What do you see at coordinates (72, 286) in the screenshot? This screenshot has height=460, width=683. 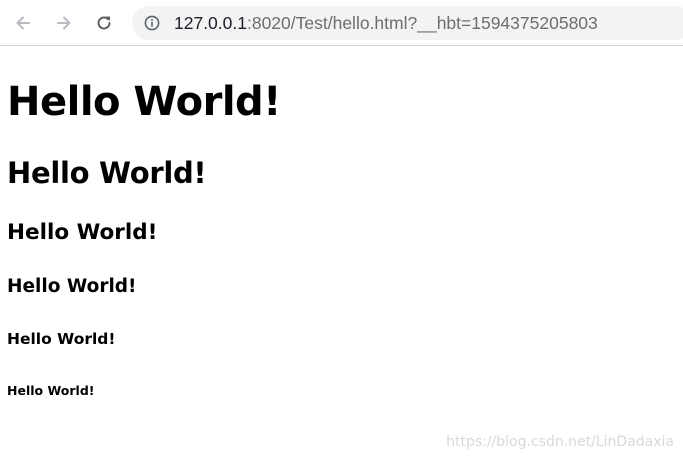 I see `heading-h4: Hello World!` at bounding box center [72, 286].